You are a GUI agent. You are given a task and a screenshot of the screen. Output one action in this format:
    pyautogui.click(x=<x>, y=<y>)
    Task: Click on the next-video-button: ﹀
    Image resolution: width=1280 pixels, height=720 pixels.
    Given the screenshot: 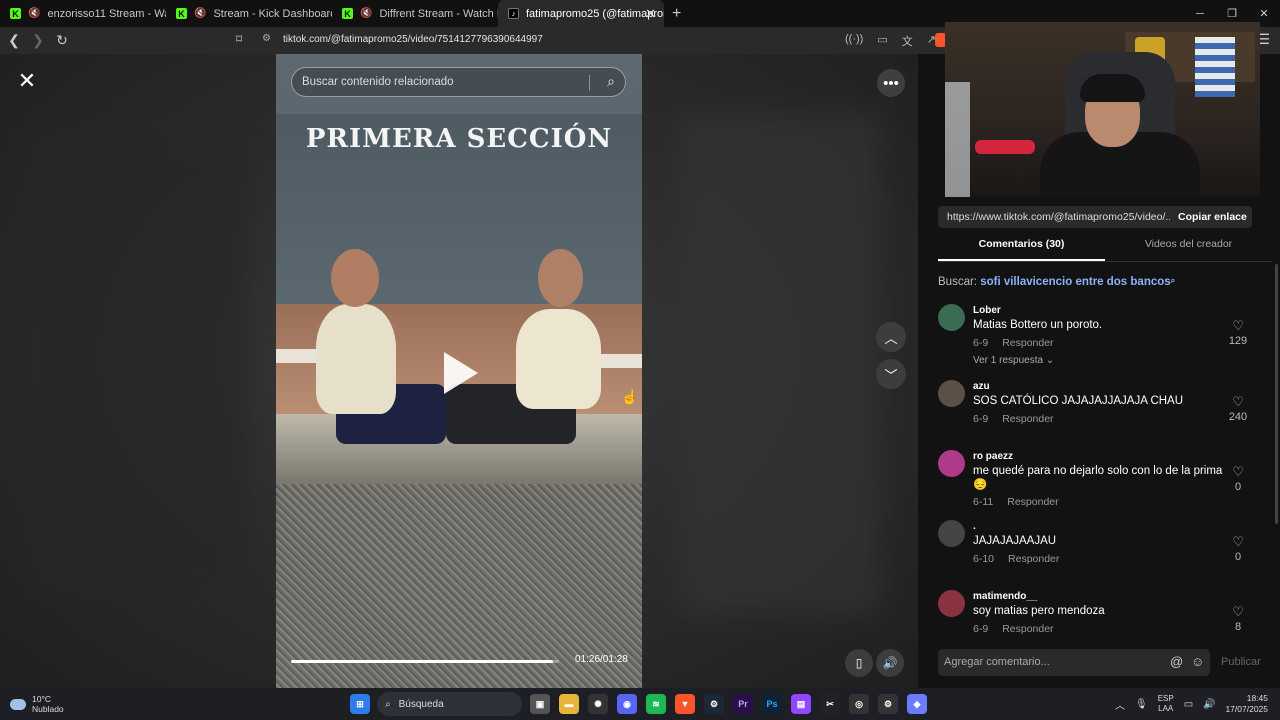 What is the action you would take?
    pyautogui.click(x=891, y=374)
    